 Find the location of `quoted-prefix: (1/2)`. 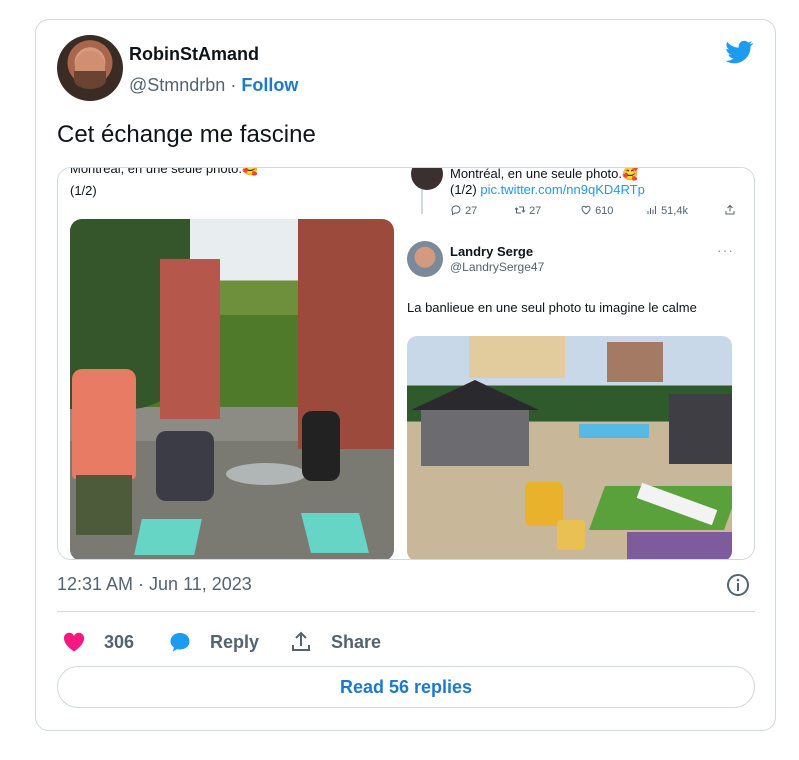

quoted-prefix: (1/2) is located at coordinates (465, 189).